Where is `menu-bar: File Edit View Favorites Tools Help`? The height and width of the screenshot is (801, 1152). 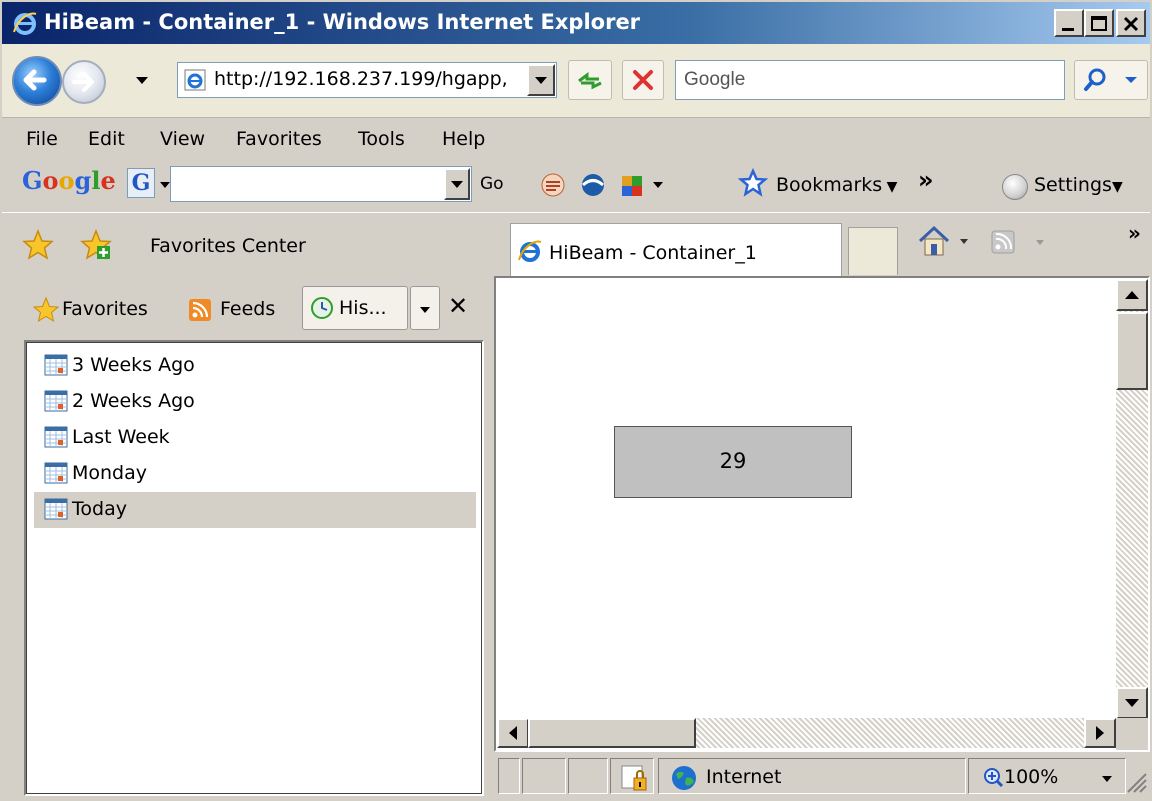 menu-bar: File Edit View Favorites Tools Help is located at coordinates (576, 139).